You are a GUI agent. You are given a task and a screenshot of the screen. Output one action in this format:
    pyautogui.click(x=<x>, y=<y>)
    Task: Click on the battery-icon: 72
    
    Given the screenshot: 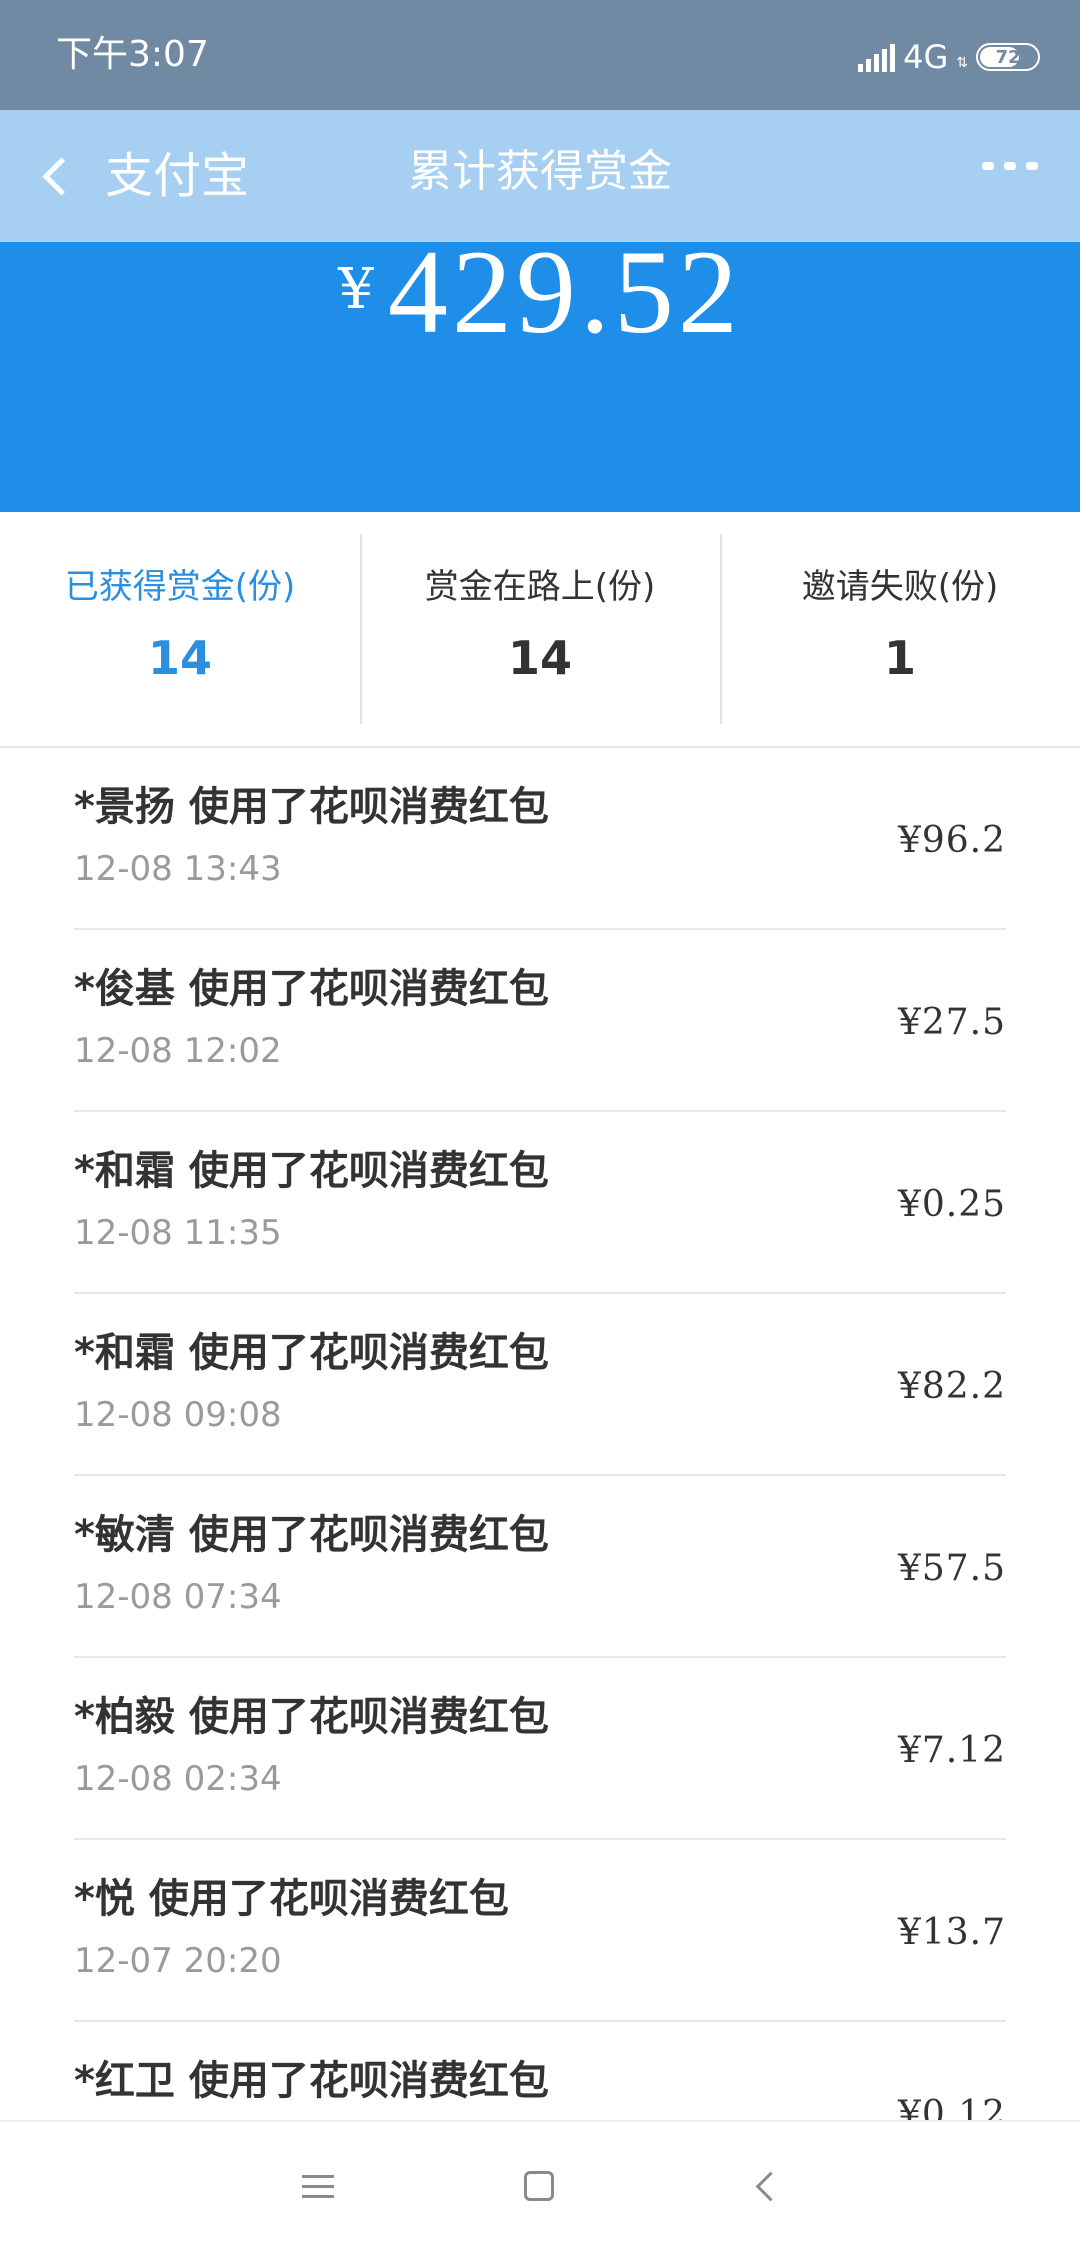 What is the action you would take?
    pyautogui.click(x=1008, y=57)
    